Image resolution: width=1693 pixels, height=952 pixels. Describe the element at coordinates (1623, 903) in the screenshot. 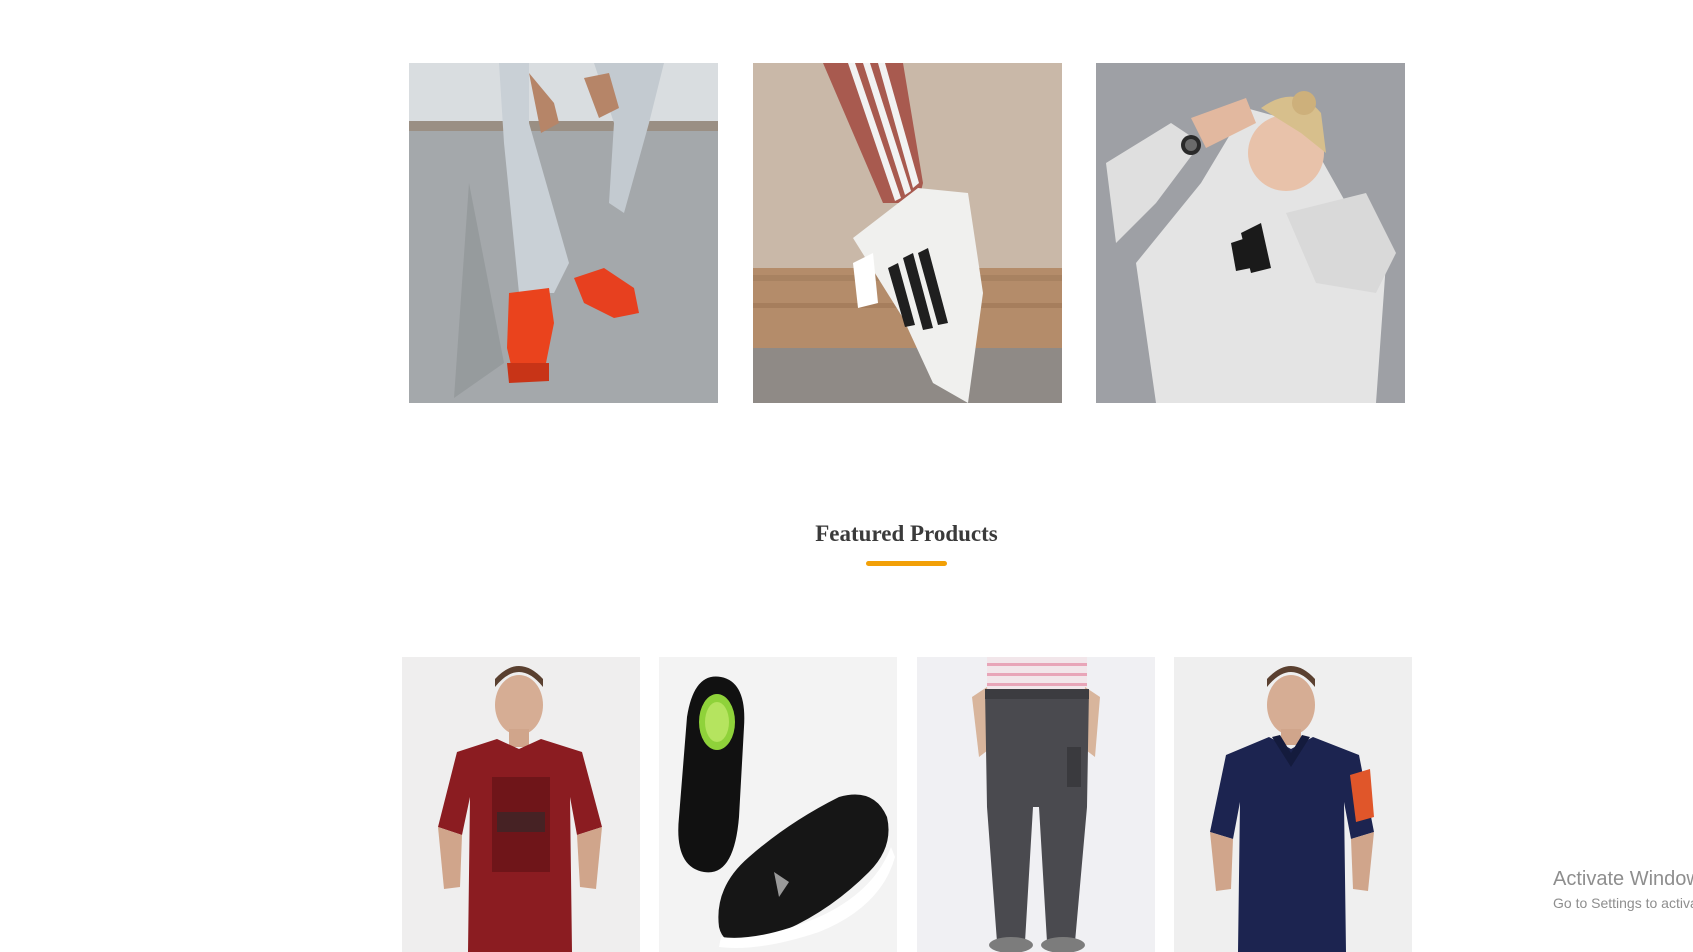

I see `watermark-line-2: Go to Settings to activate Windows.` at that location.